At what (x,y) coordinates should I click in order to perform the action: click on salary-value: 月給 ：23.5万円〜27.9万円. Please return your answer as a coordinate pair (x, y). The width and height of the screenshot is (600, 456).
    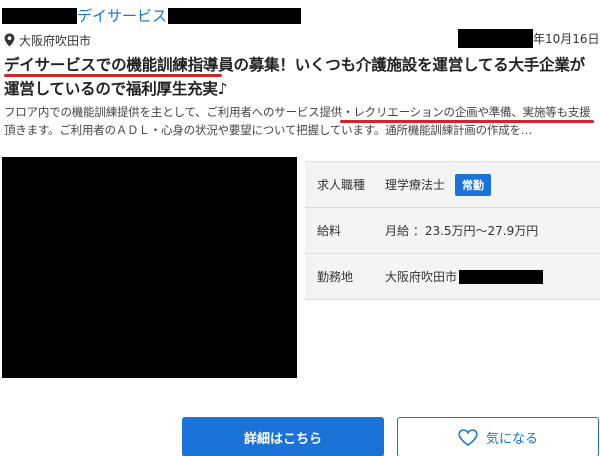
    Looking at the image, I should click on (462, 231).